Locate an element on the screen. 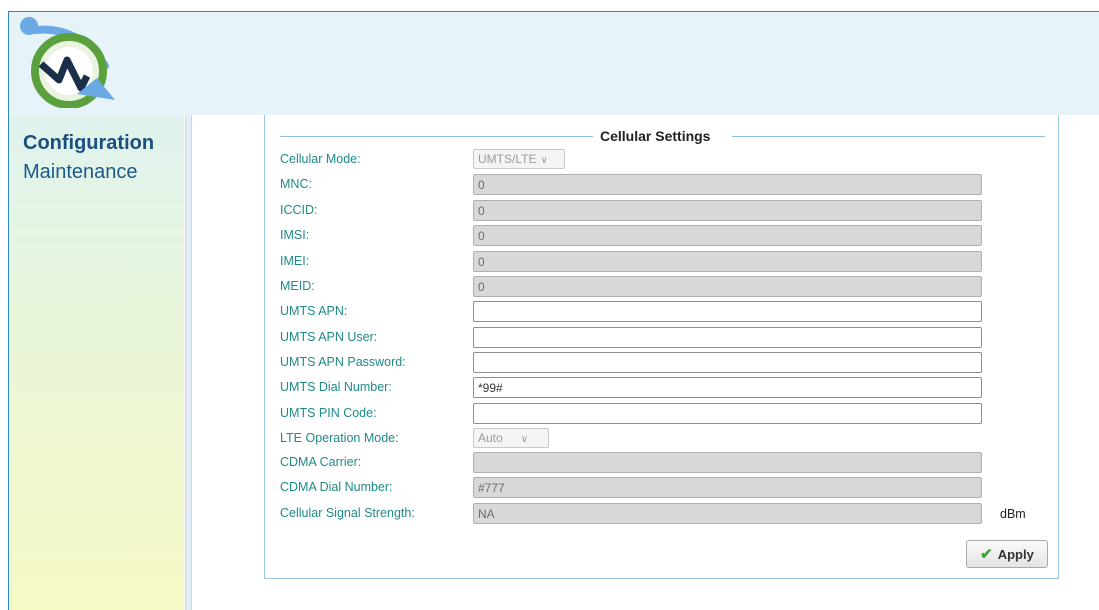 This screenshot has height=610, width=1099. cellular-mode-value: UMTS/LTE is located at coordinates (507, 159).